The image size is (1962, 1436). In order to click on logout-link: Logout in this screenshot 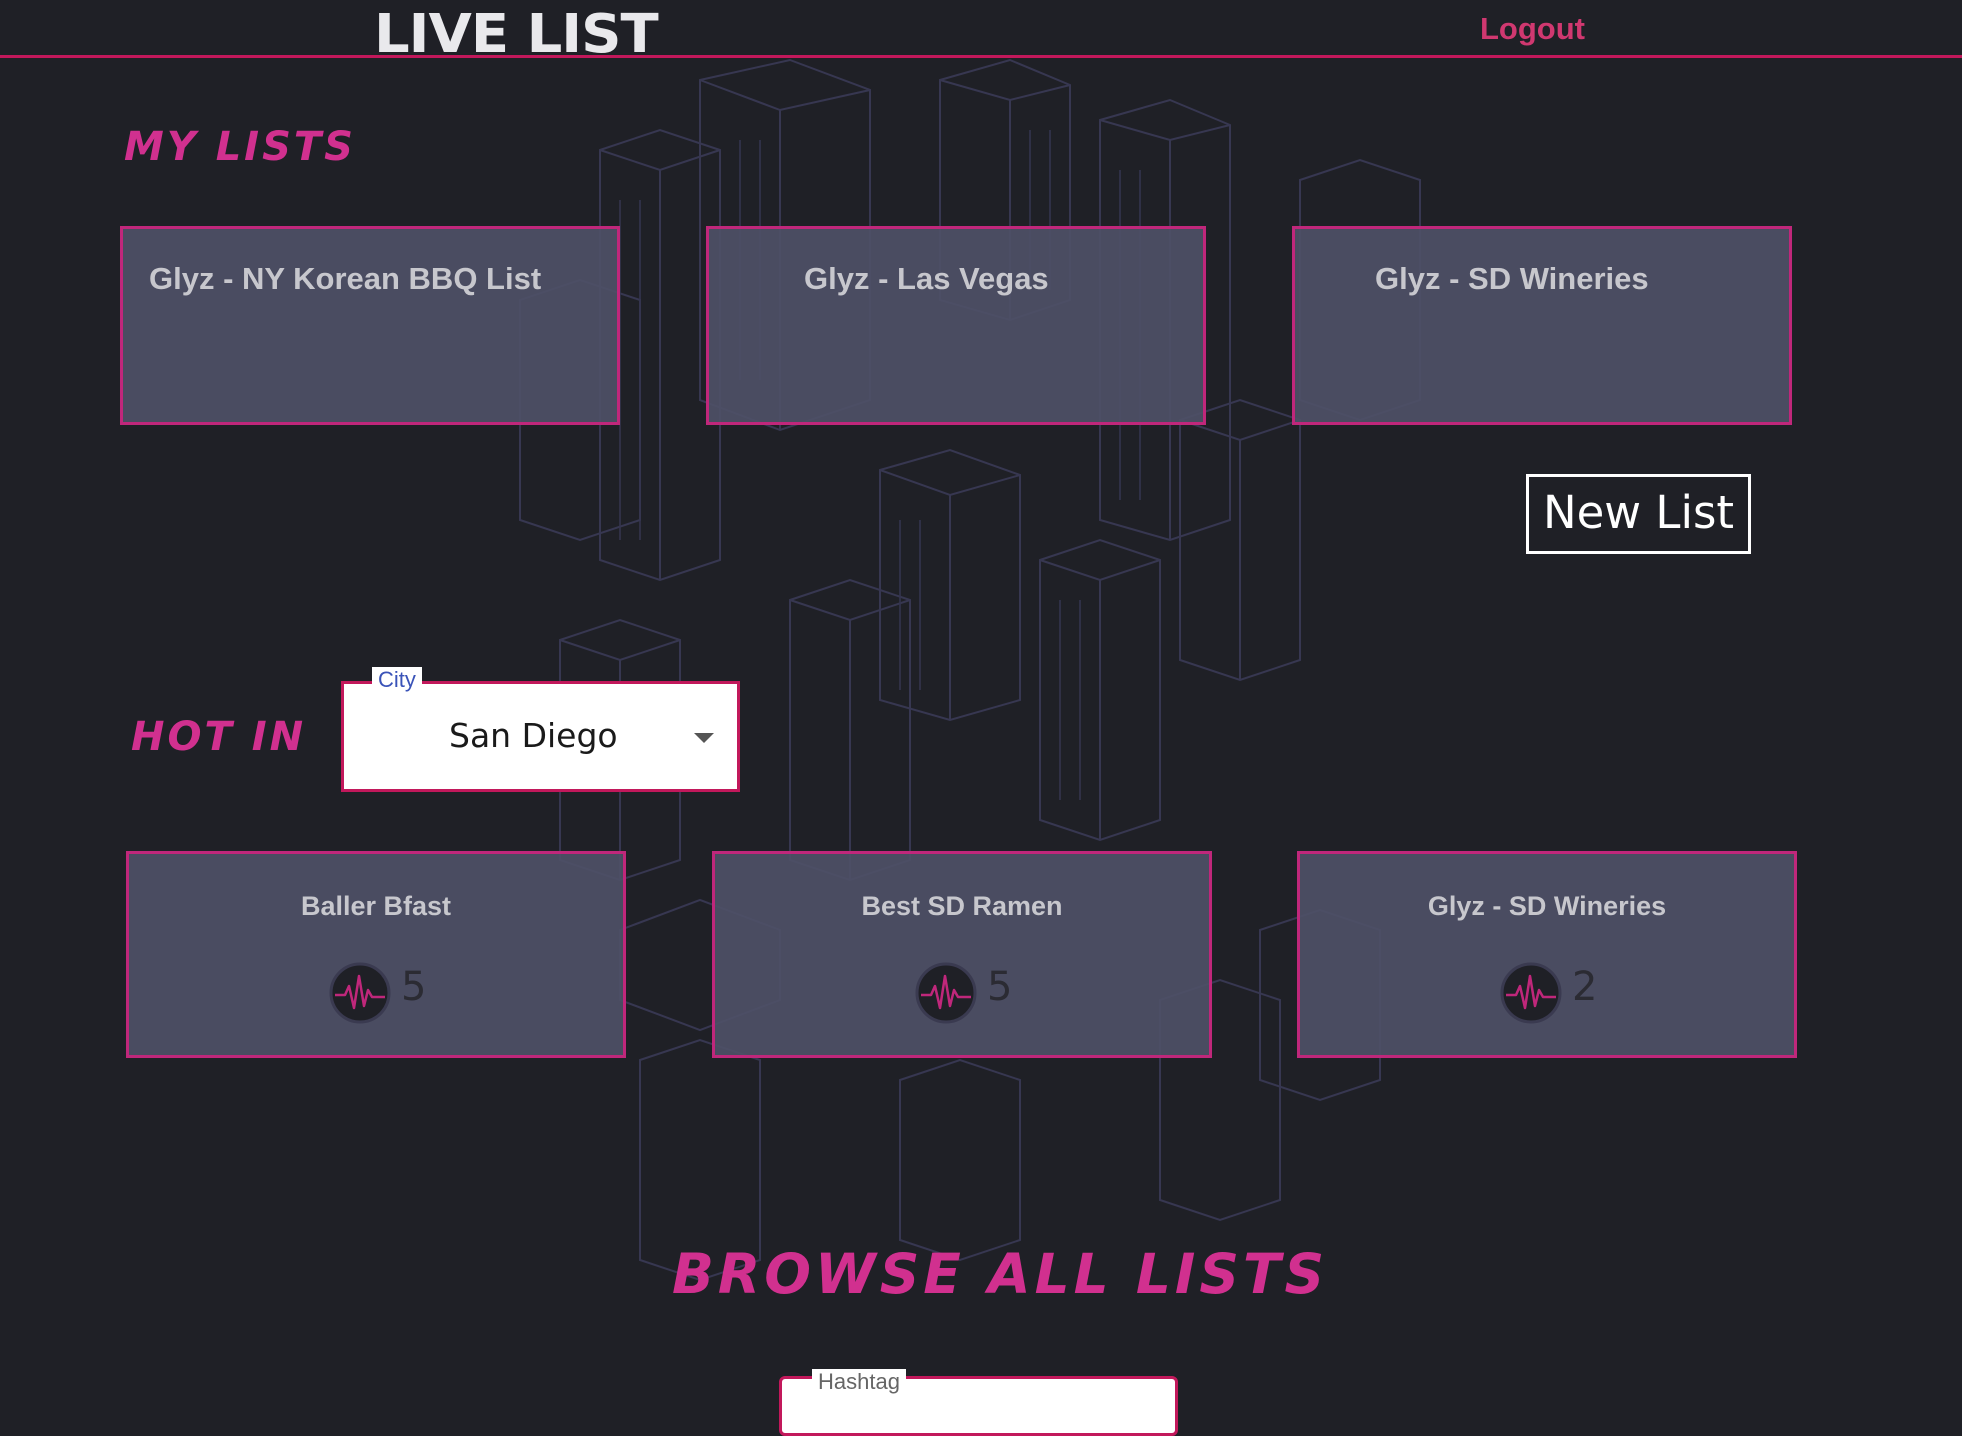, I will do `click(1532, 29)`.